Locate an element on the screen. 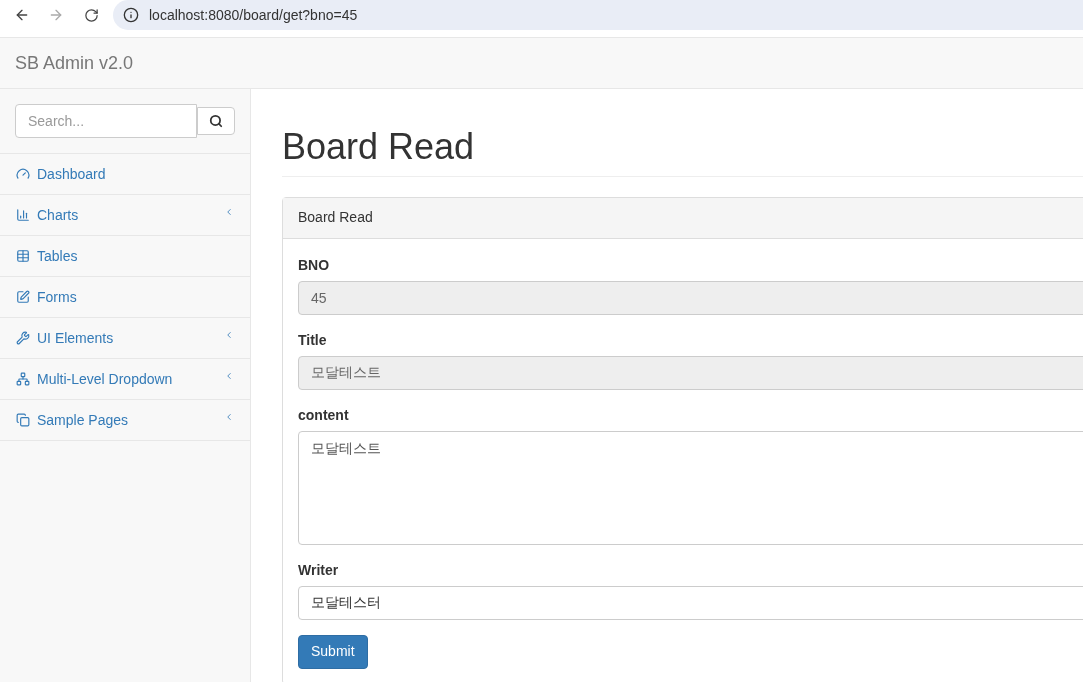 The height and width of the screenshot is (682, 1083). copy-icon is located at coordinates (23, 420).